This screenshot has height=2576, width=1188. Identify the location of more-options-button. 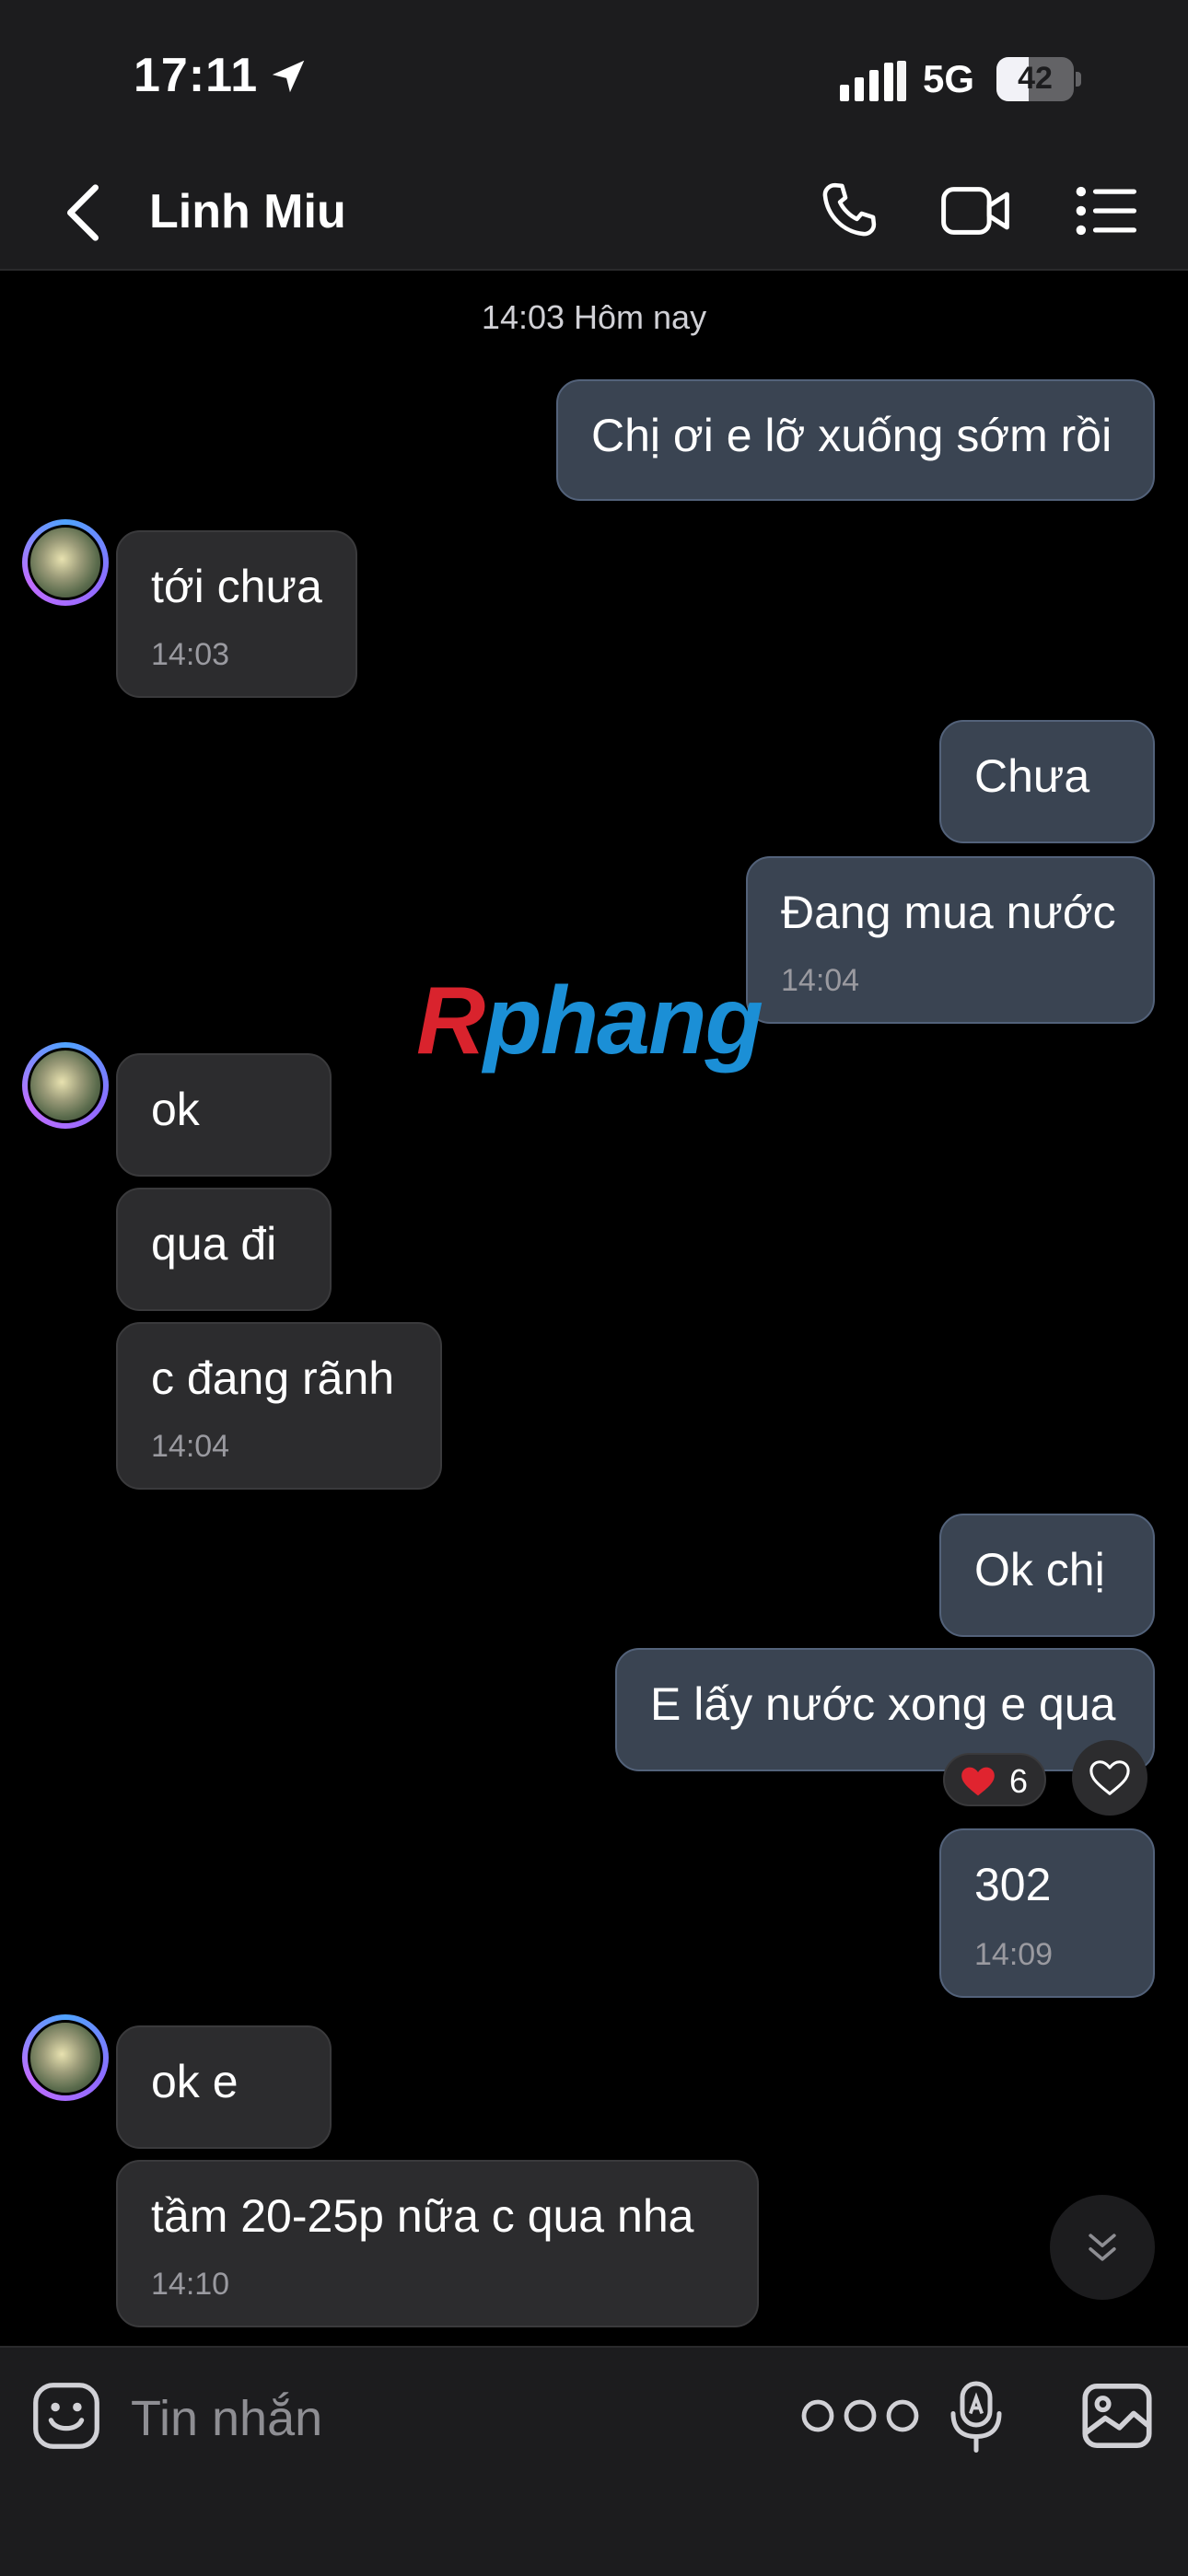
(860, 2415).